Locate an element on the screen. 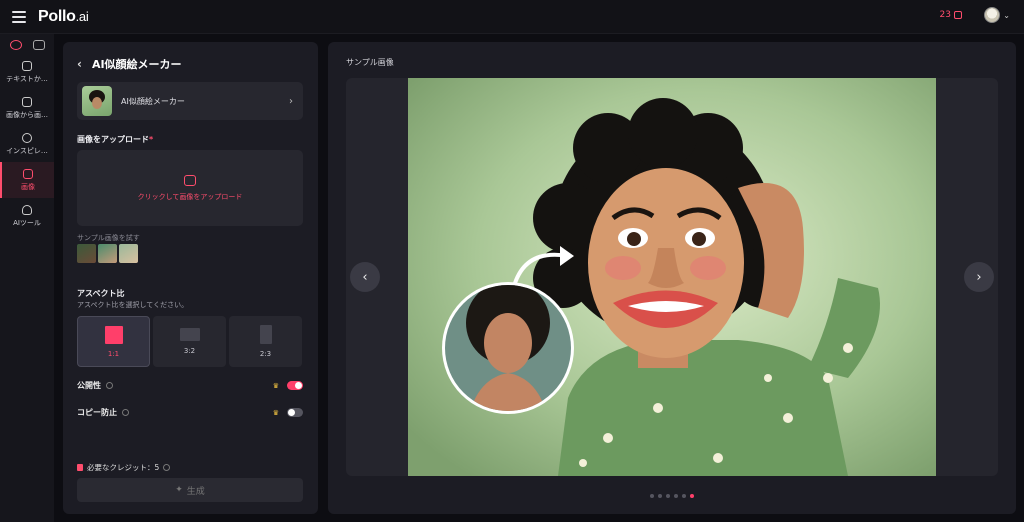 The width and height of the screenshot is (1024, 522). video-mode-icon is located at coordinates (38, 45).